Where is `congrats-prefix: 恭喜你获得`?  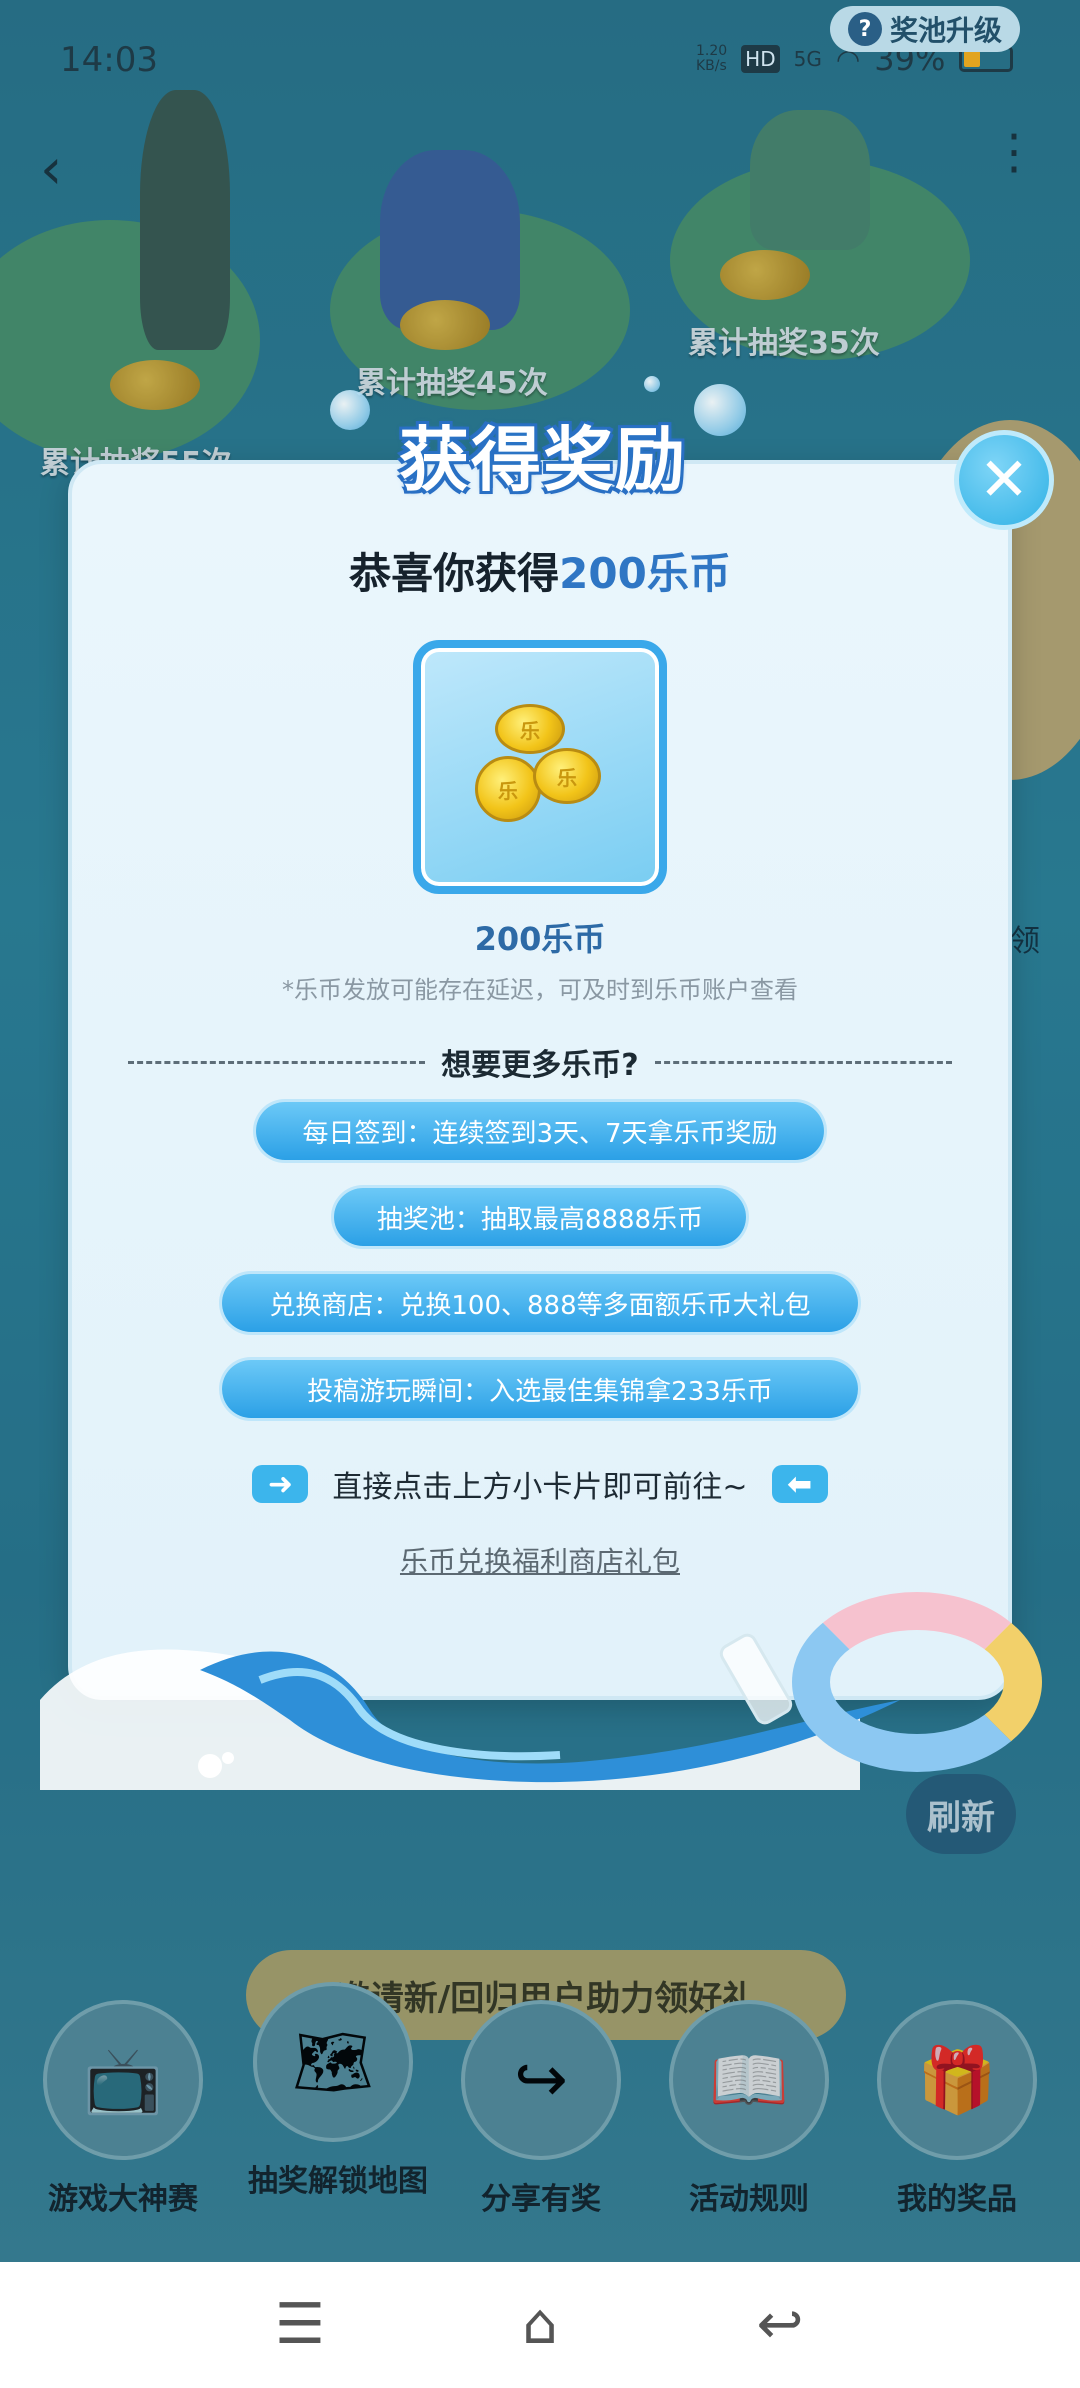 congrats-prefix: 恭喜你获得 is located at coordinates (454, 573).